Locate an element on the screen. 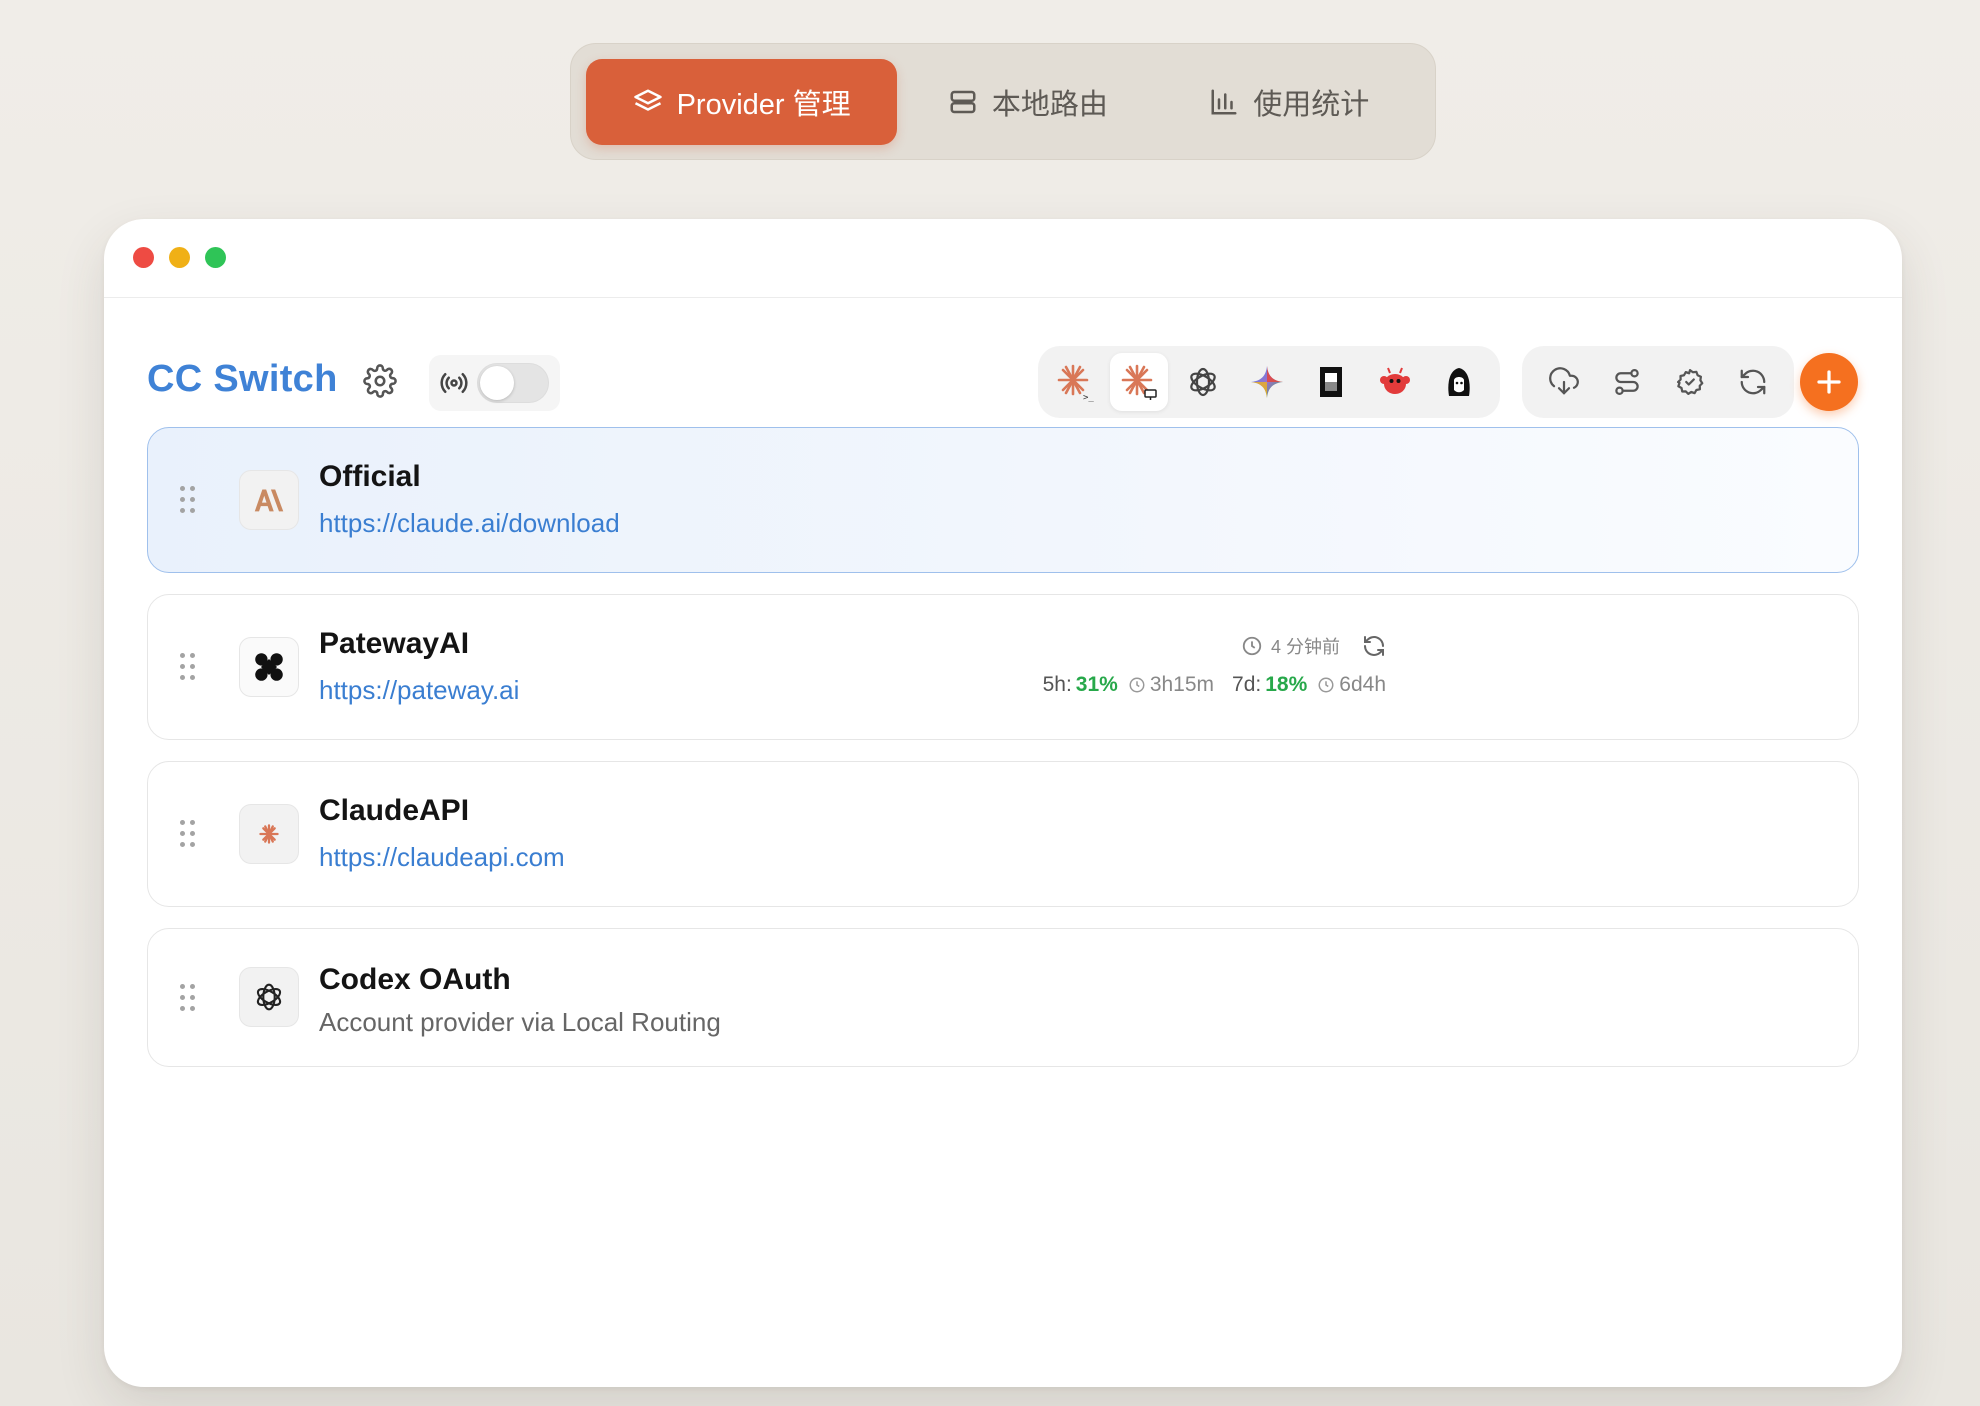 Image resolution: width=1980 pixels, height=1406 pixels. switch-knob is located at coordinates (497, 383).